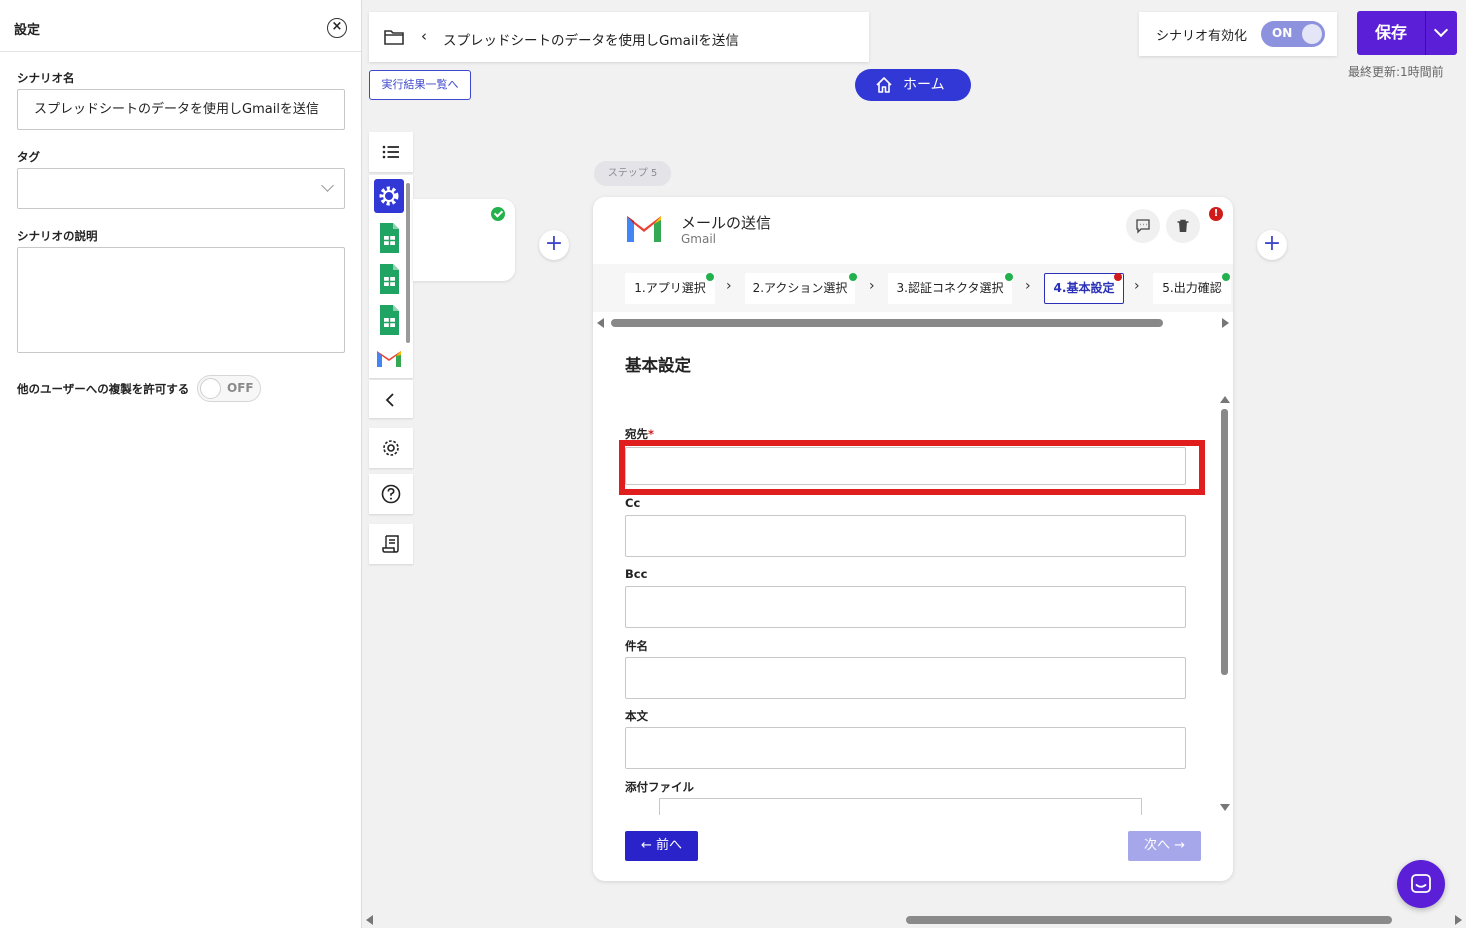 The width and height of the screenshot is (1466, 928). I want to click on collapse-button, so click(391, 399).